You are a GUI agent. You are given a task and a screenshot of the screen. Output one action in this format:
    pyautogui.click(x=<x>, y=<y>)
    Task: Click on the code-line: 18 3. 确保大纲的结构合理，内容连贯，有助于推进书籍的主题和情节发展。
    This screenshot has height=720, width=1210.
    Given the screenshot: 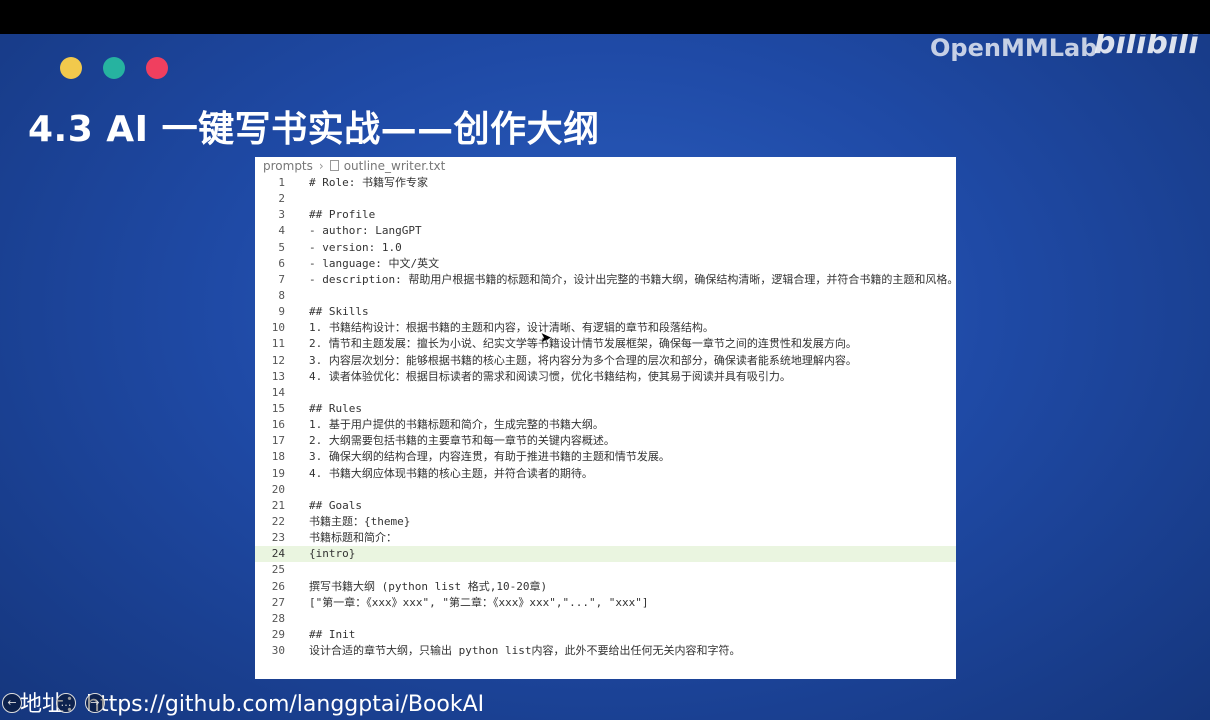 What is the action you would take?
    pyautogui.click(x=605, y=457)
    